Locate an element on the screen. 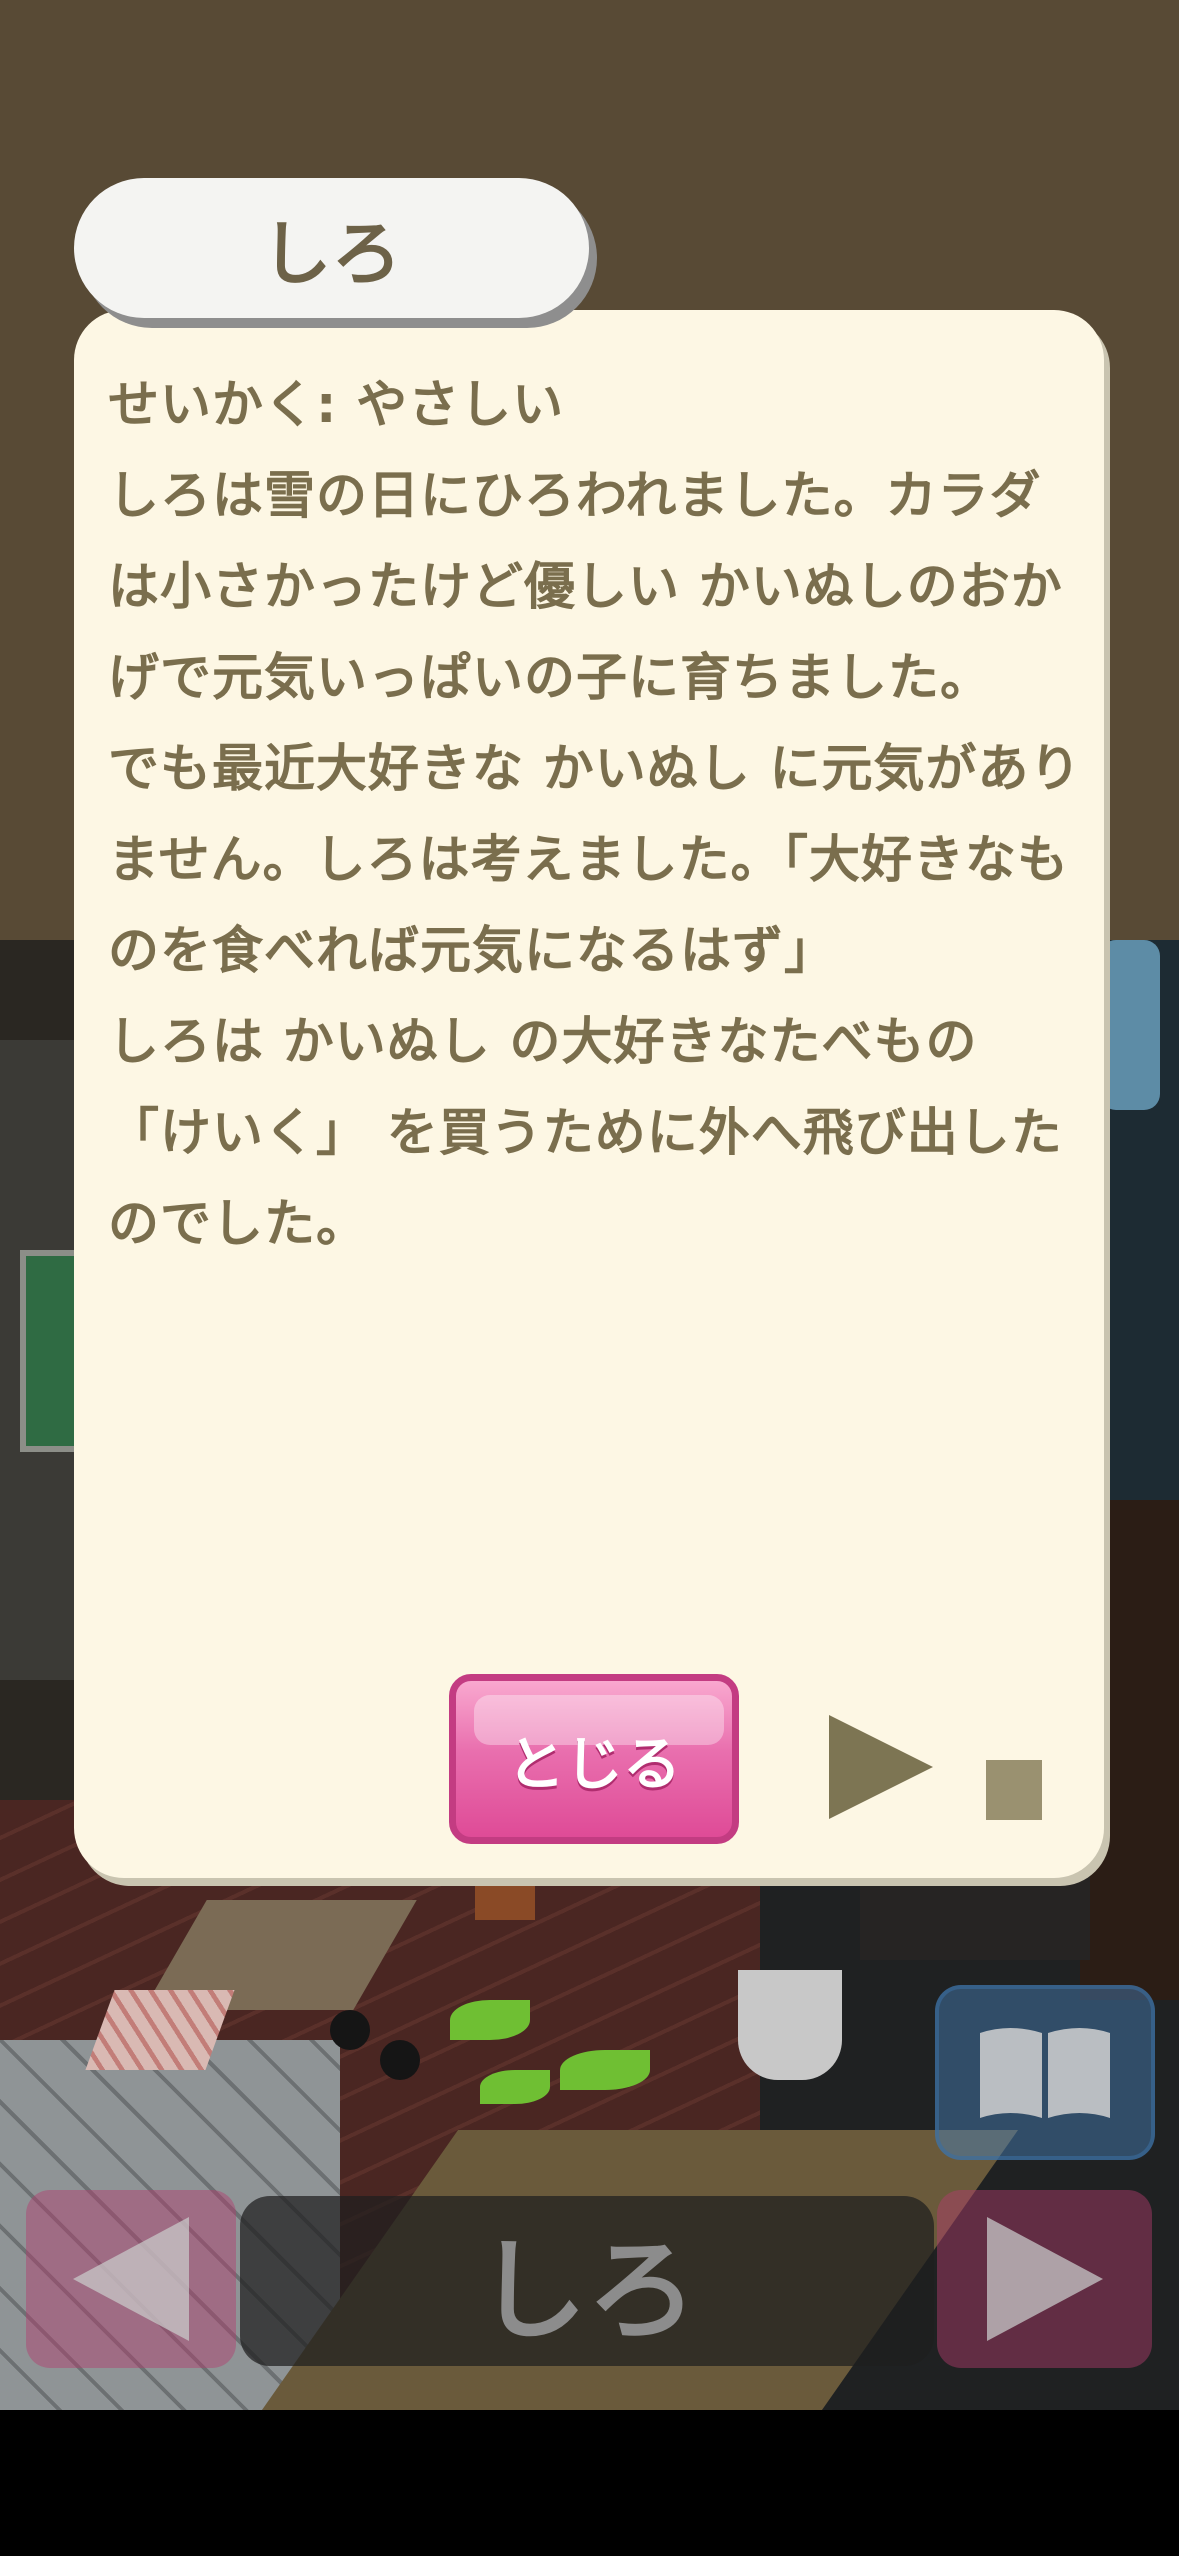 This screenshot has height=2556, width=1179. prev-character-button is located at coordinates (131, 2279).